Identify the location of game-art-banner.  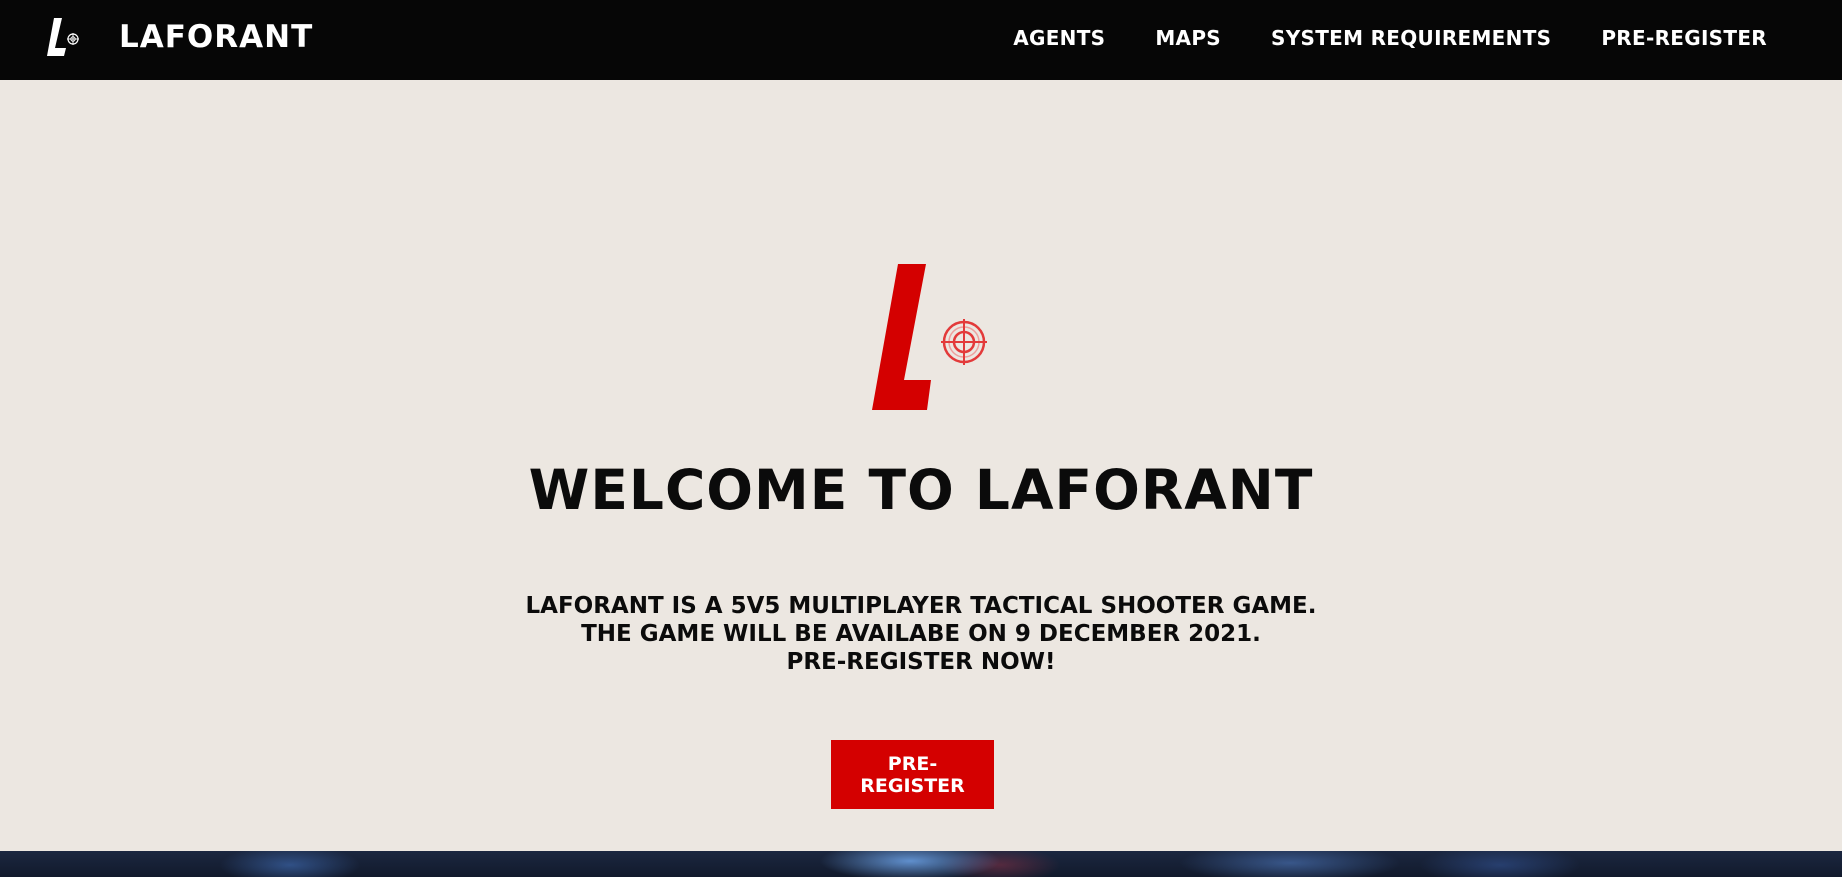
(921, 864).